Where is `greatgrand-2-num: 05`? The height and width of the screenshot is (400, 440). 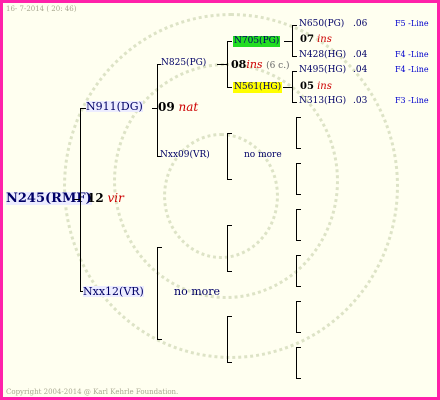
greatgrand-2-num: 05 is located at coordinates (307, 86).